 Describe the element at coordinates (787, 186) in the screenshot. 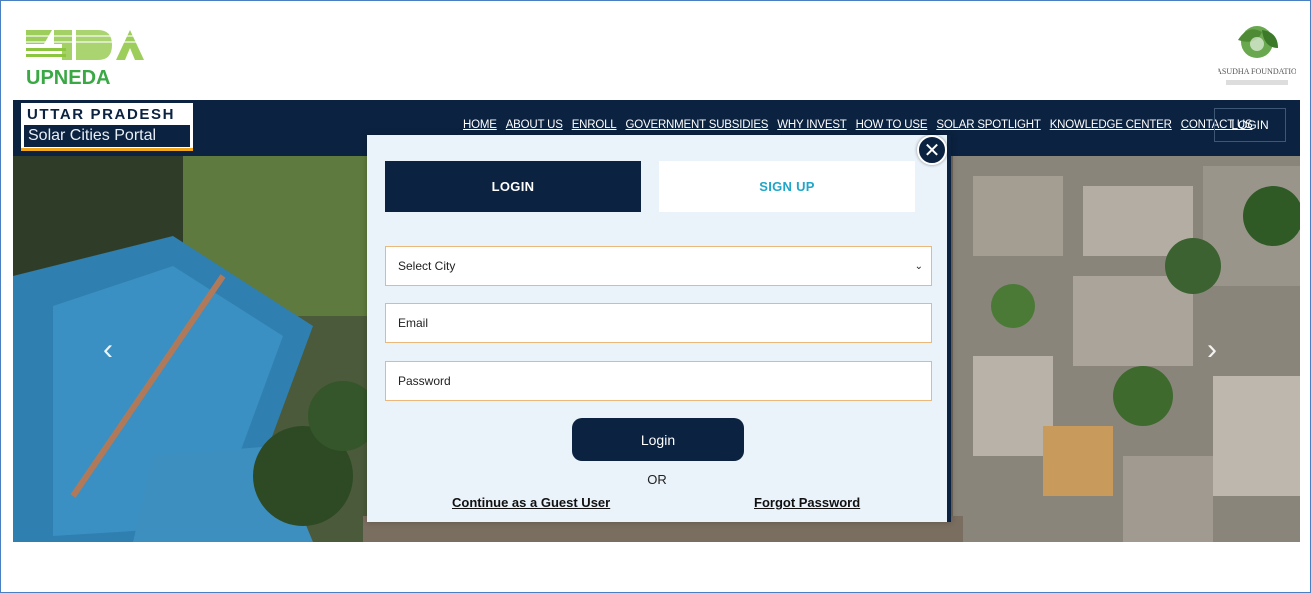

I see `tab-signup: SIGN UP` at that location.